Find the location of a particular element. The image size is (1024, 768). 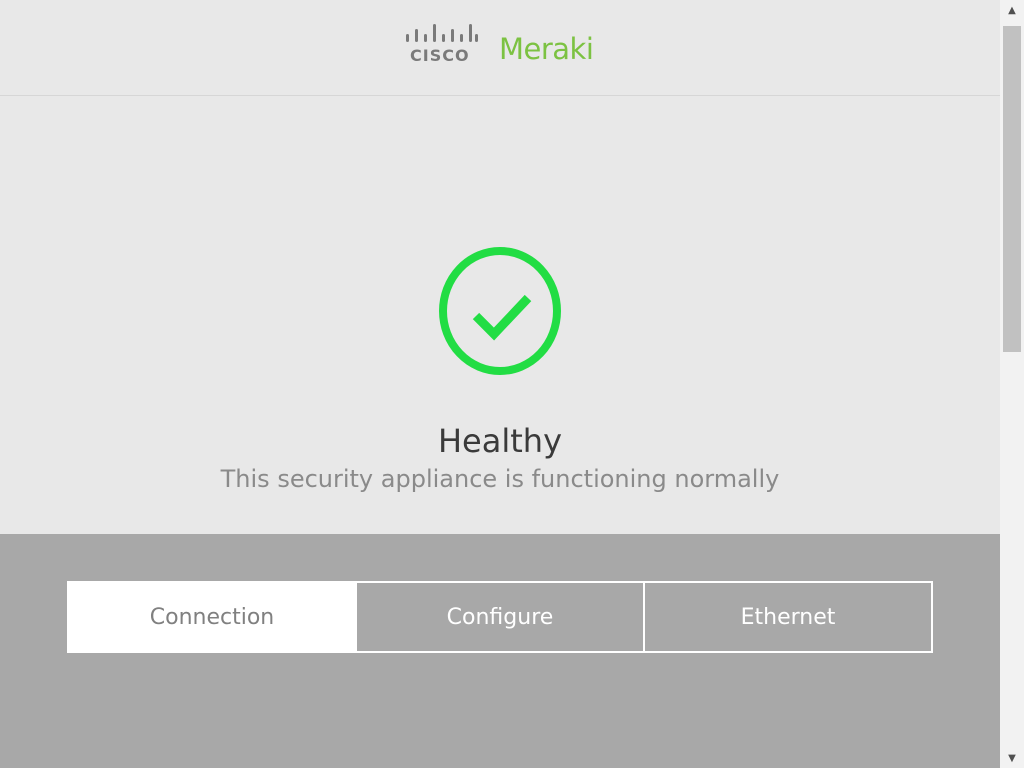

triangle-down-icon: ▼ is located at coordinates (1012, 758).